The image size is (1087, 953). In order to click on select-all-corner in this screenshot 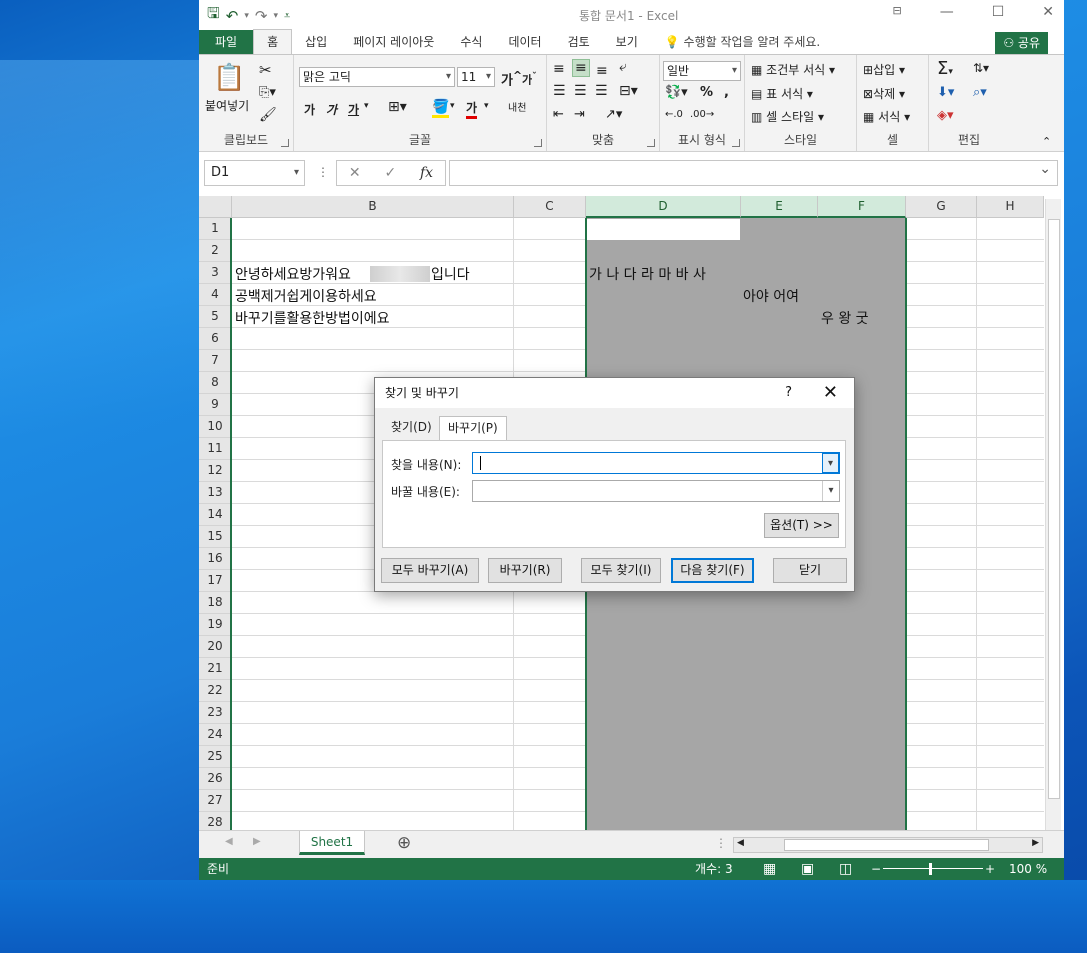, I will do `click(215, 207)`.